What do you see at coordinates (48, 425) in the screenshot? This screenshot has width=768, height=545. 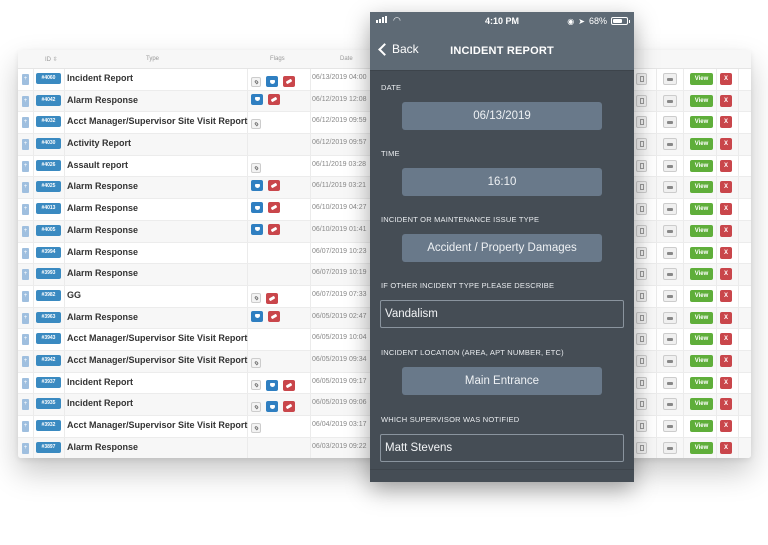 I see `id-badge: #3932` at bounding box center [48, 425].